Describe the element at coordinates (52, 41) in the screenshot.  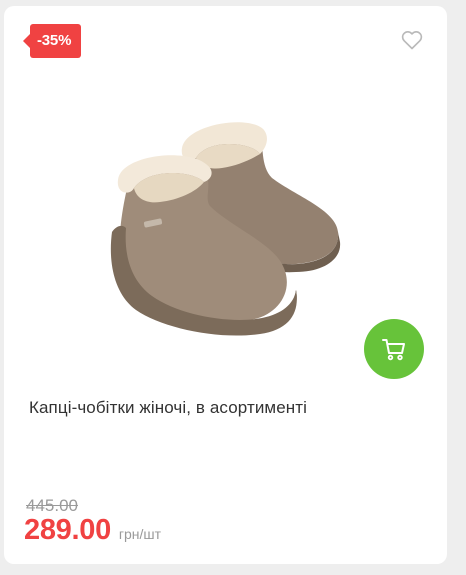
I see `discount-badge: -35%` at that location.